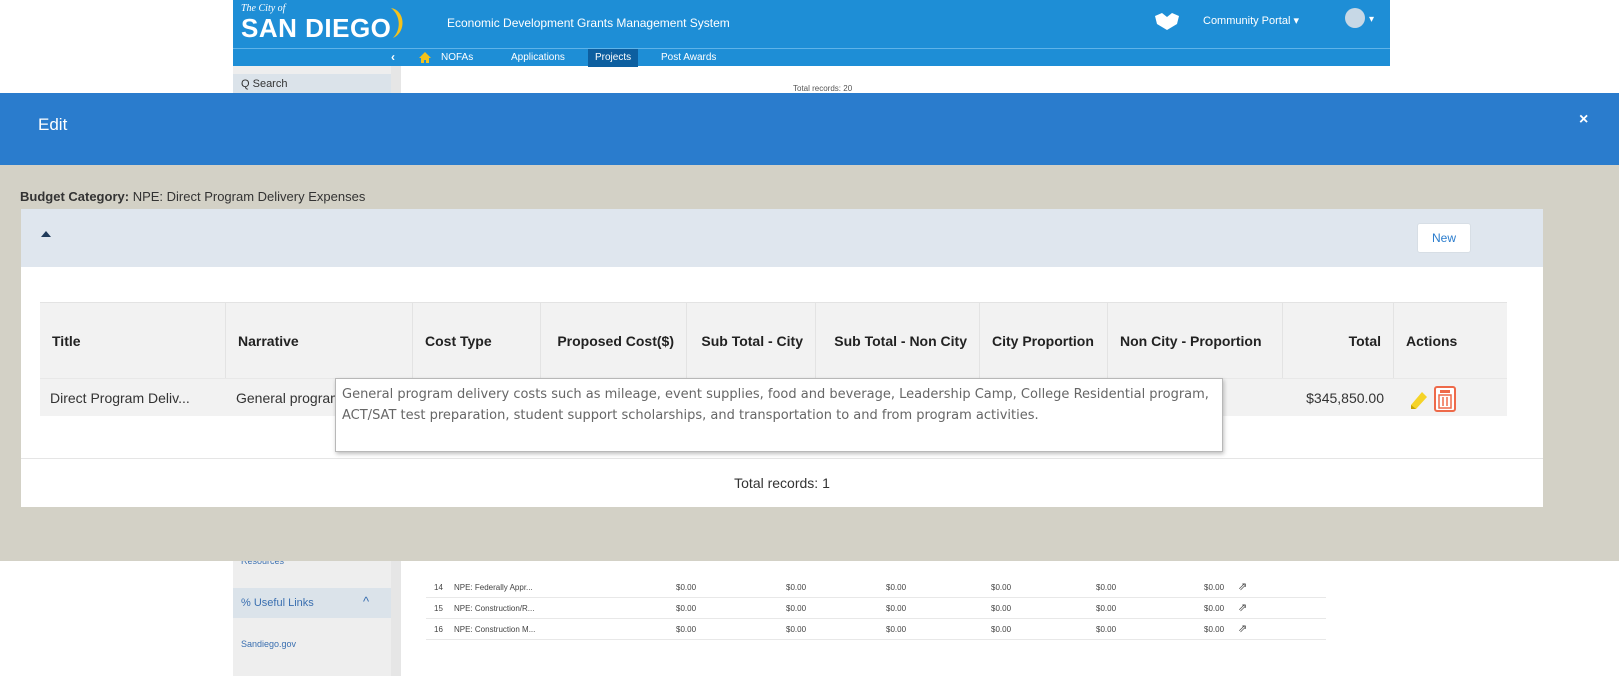 The image size is (1619, 676). I want to click on user-caret-icon: ▾, so click(1371, 19).